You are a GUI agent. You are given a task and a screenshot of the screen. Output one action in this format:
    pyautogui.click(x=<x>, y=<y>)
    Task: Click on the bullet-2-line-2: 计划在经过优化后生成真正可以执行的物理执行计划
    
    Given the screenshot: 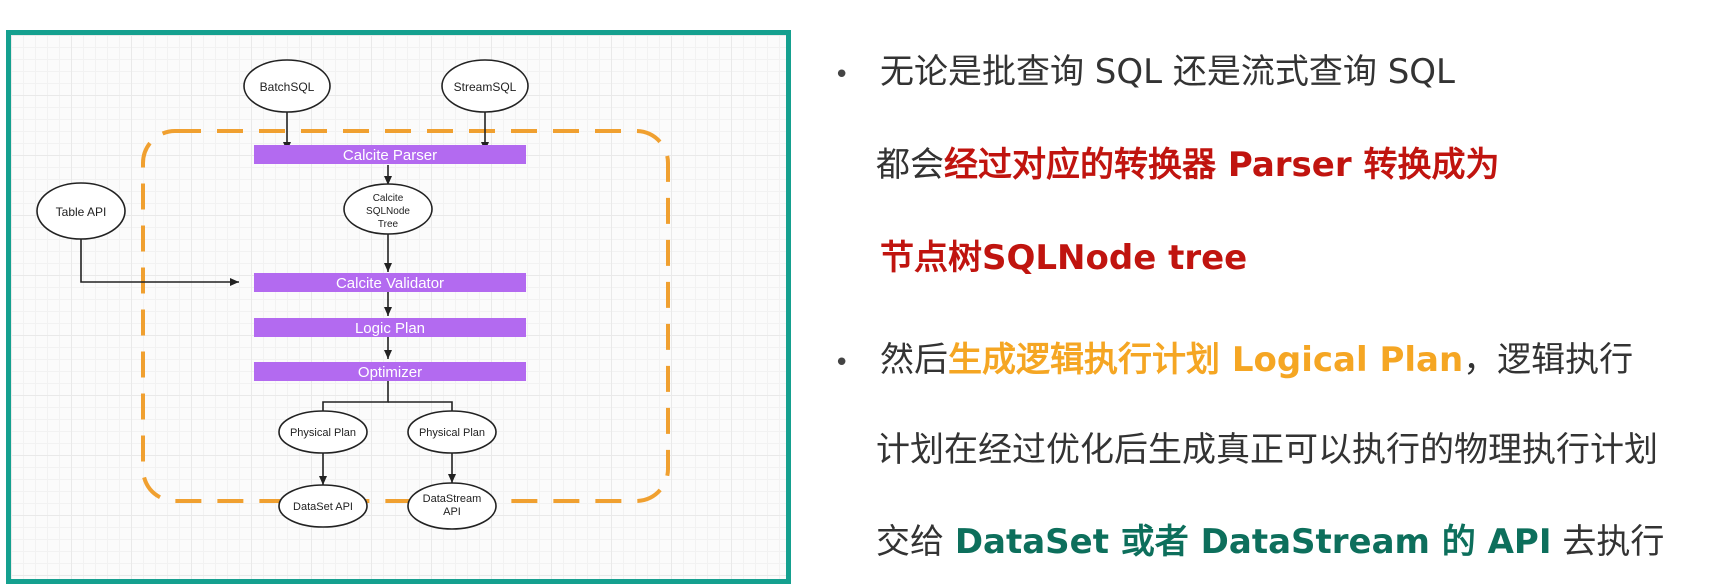 What is the action you would take?
    pyautogui.click(x=1267, y=450)
    